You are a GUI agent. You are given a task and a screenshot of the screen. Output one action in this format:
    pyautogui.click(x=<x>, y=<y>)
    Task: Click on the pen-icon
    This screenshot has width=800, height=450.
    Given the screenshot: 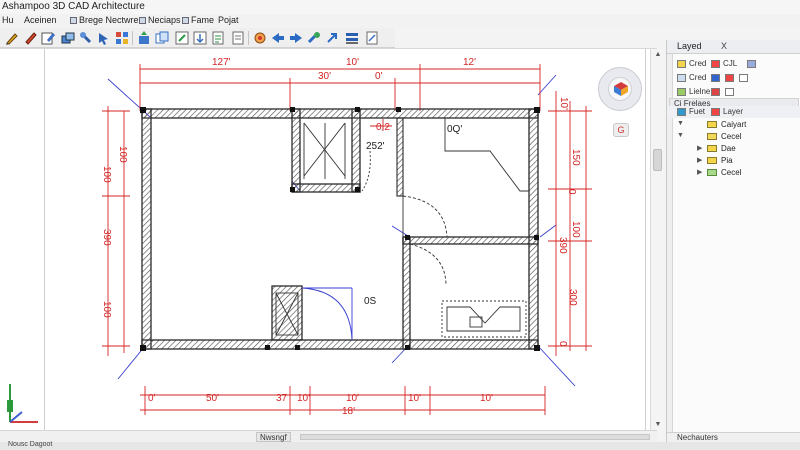 What is the action you would take?
    pyautogui.click(x=715, y=78)
    